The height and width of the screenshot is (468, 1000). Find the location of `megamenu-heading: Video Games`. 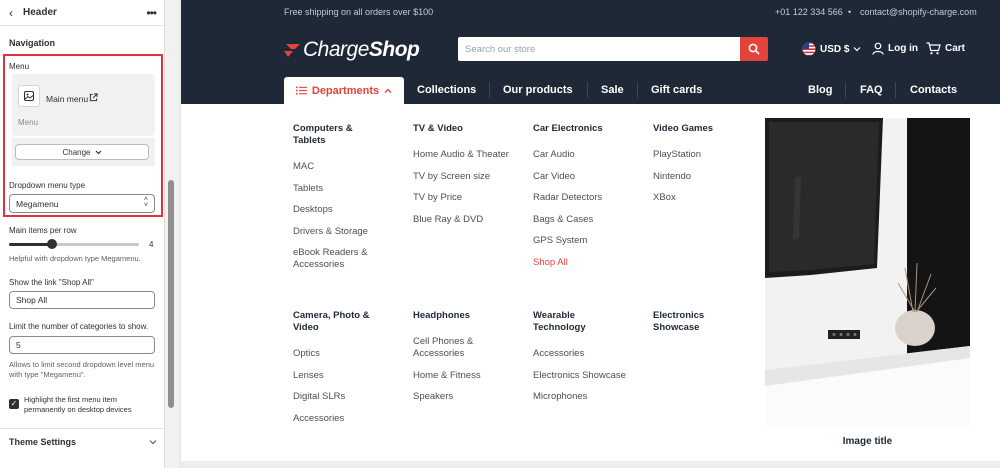

megamenu-heading: Video Games is located at coordinates (683, 129).